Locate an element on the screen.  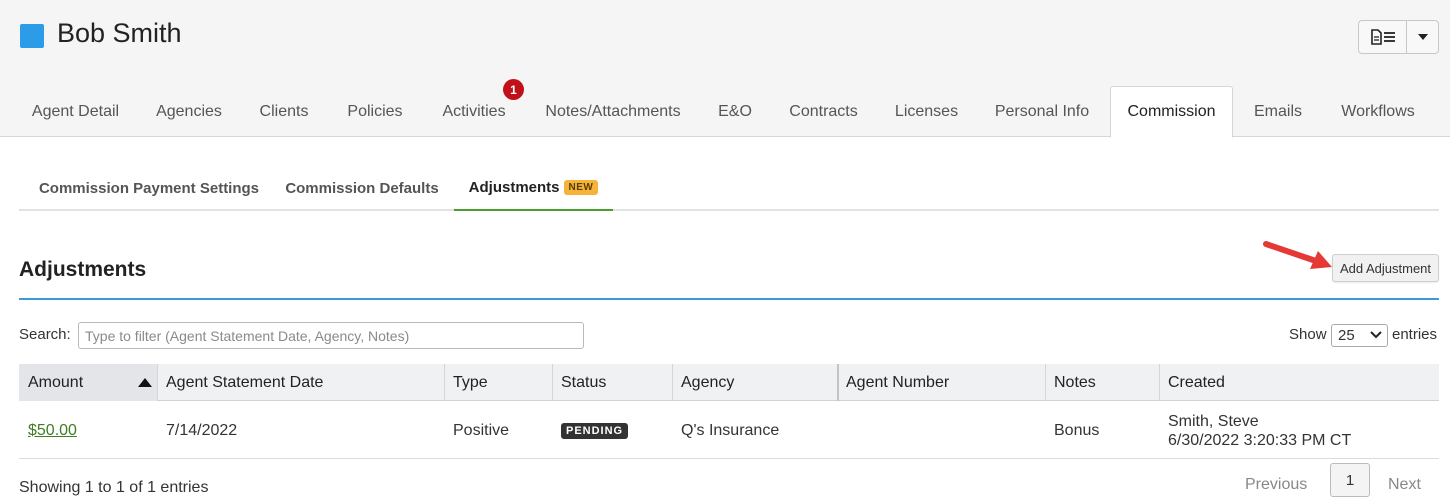
tab-policies: Policies is located at coordinates (375, 111).